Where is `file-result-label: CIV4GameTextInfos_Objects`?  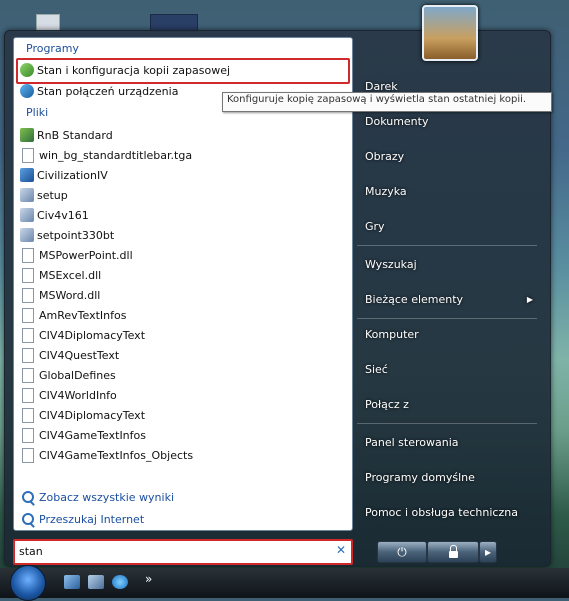
file-result-label: CIV4GameTextInfos_Objects is located at coordinates (116, 455).